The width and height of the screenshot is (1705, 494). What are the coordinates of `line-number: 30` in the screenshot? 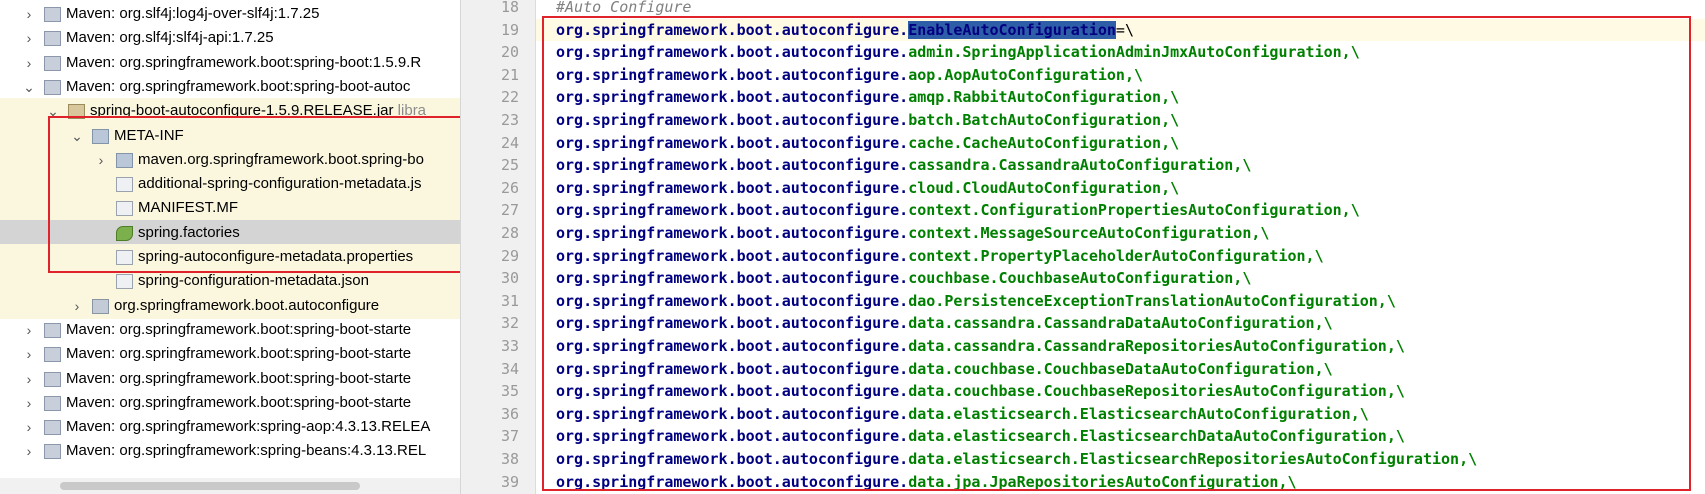 It's located at (509, 278).